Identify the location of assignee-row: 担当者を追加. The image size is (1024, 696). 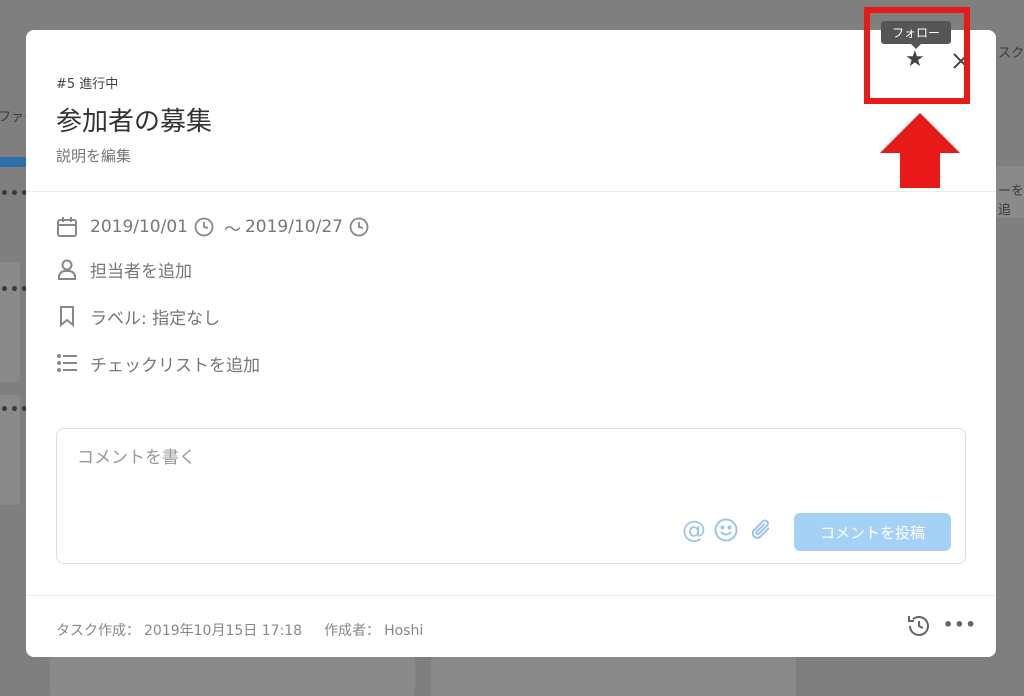
(124, 269).